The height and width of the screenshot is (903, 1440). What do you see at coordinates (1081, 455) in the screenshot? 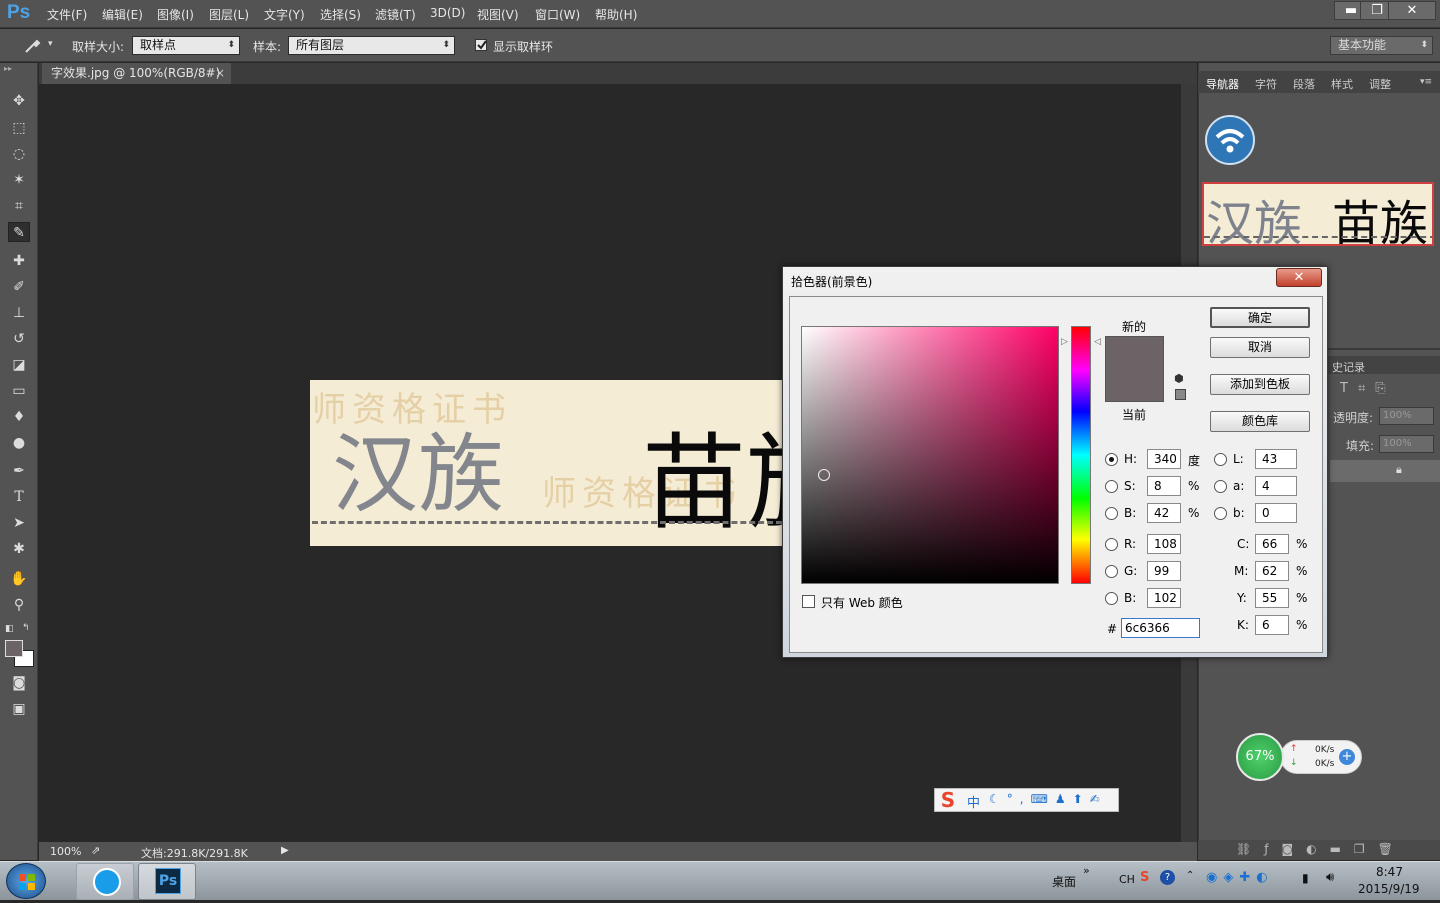
I see `hue-slider` at bounding box center [1081, 455].